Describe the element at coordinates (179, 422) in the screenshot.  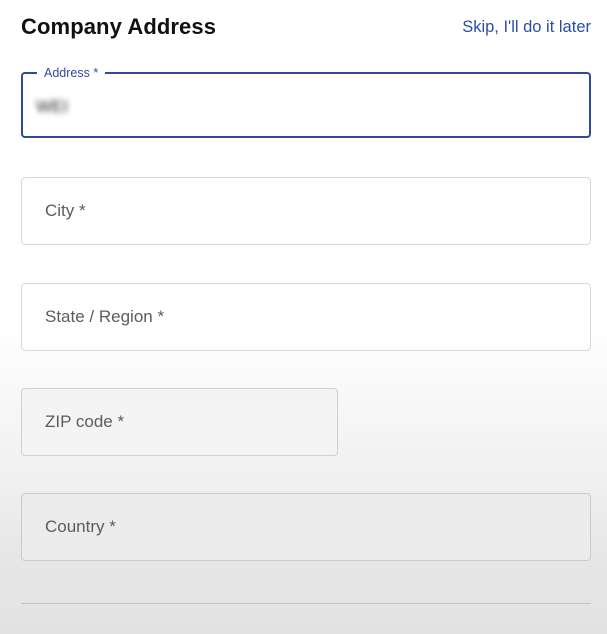
I see `zip-code-field: ZIP code *` at that location.